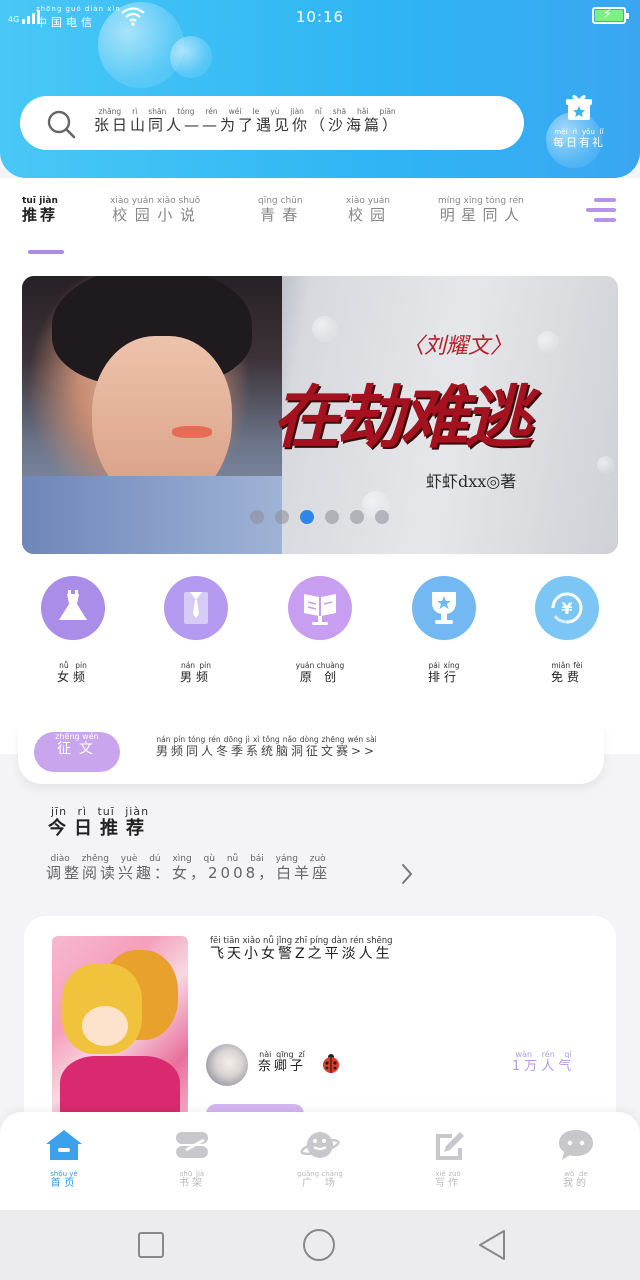  I want to click on quick-link-ranking: 排行pái xíng, so click(444, 630).